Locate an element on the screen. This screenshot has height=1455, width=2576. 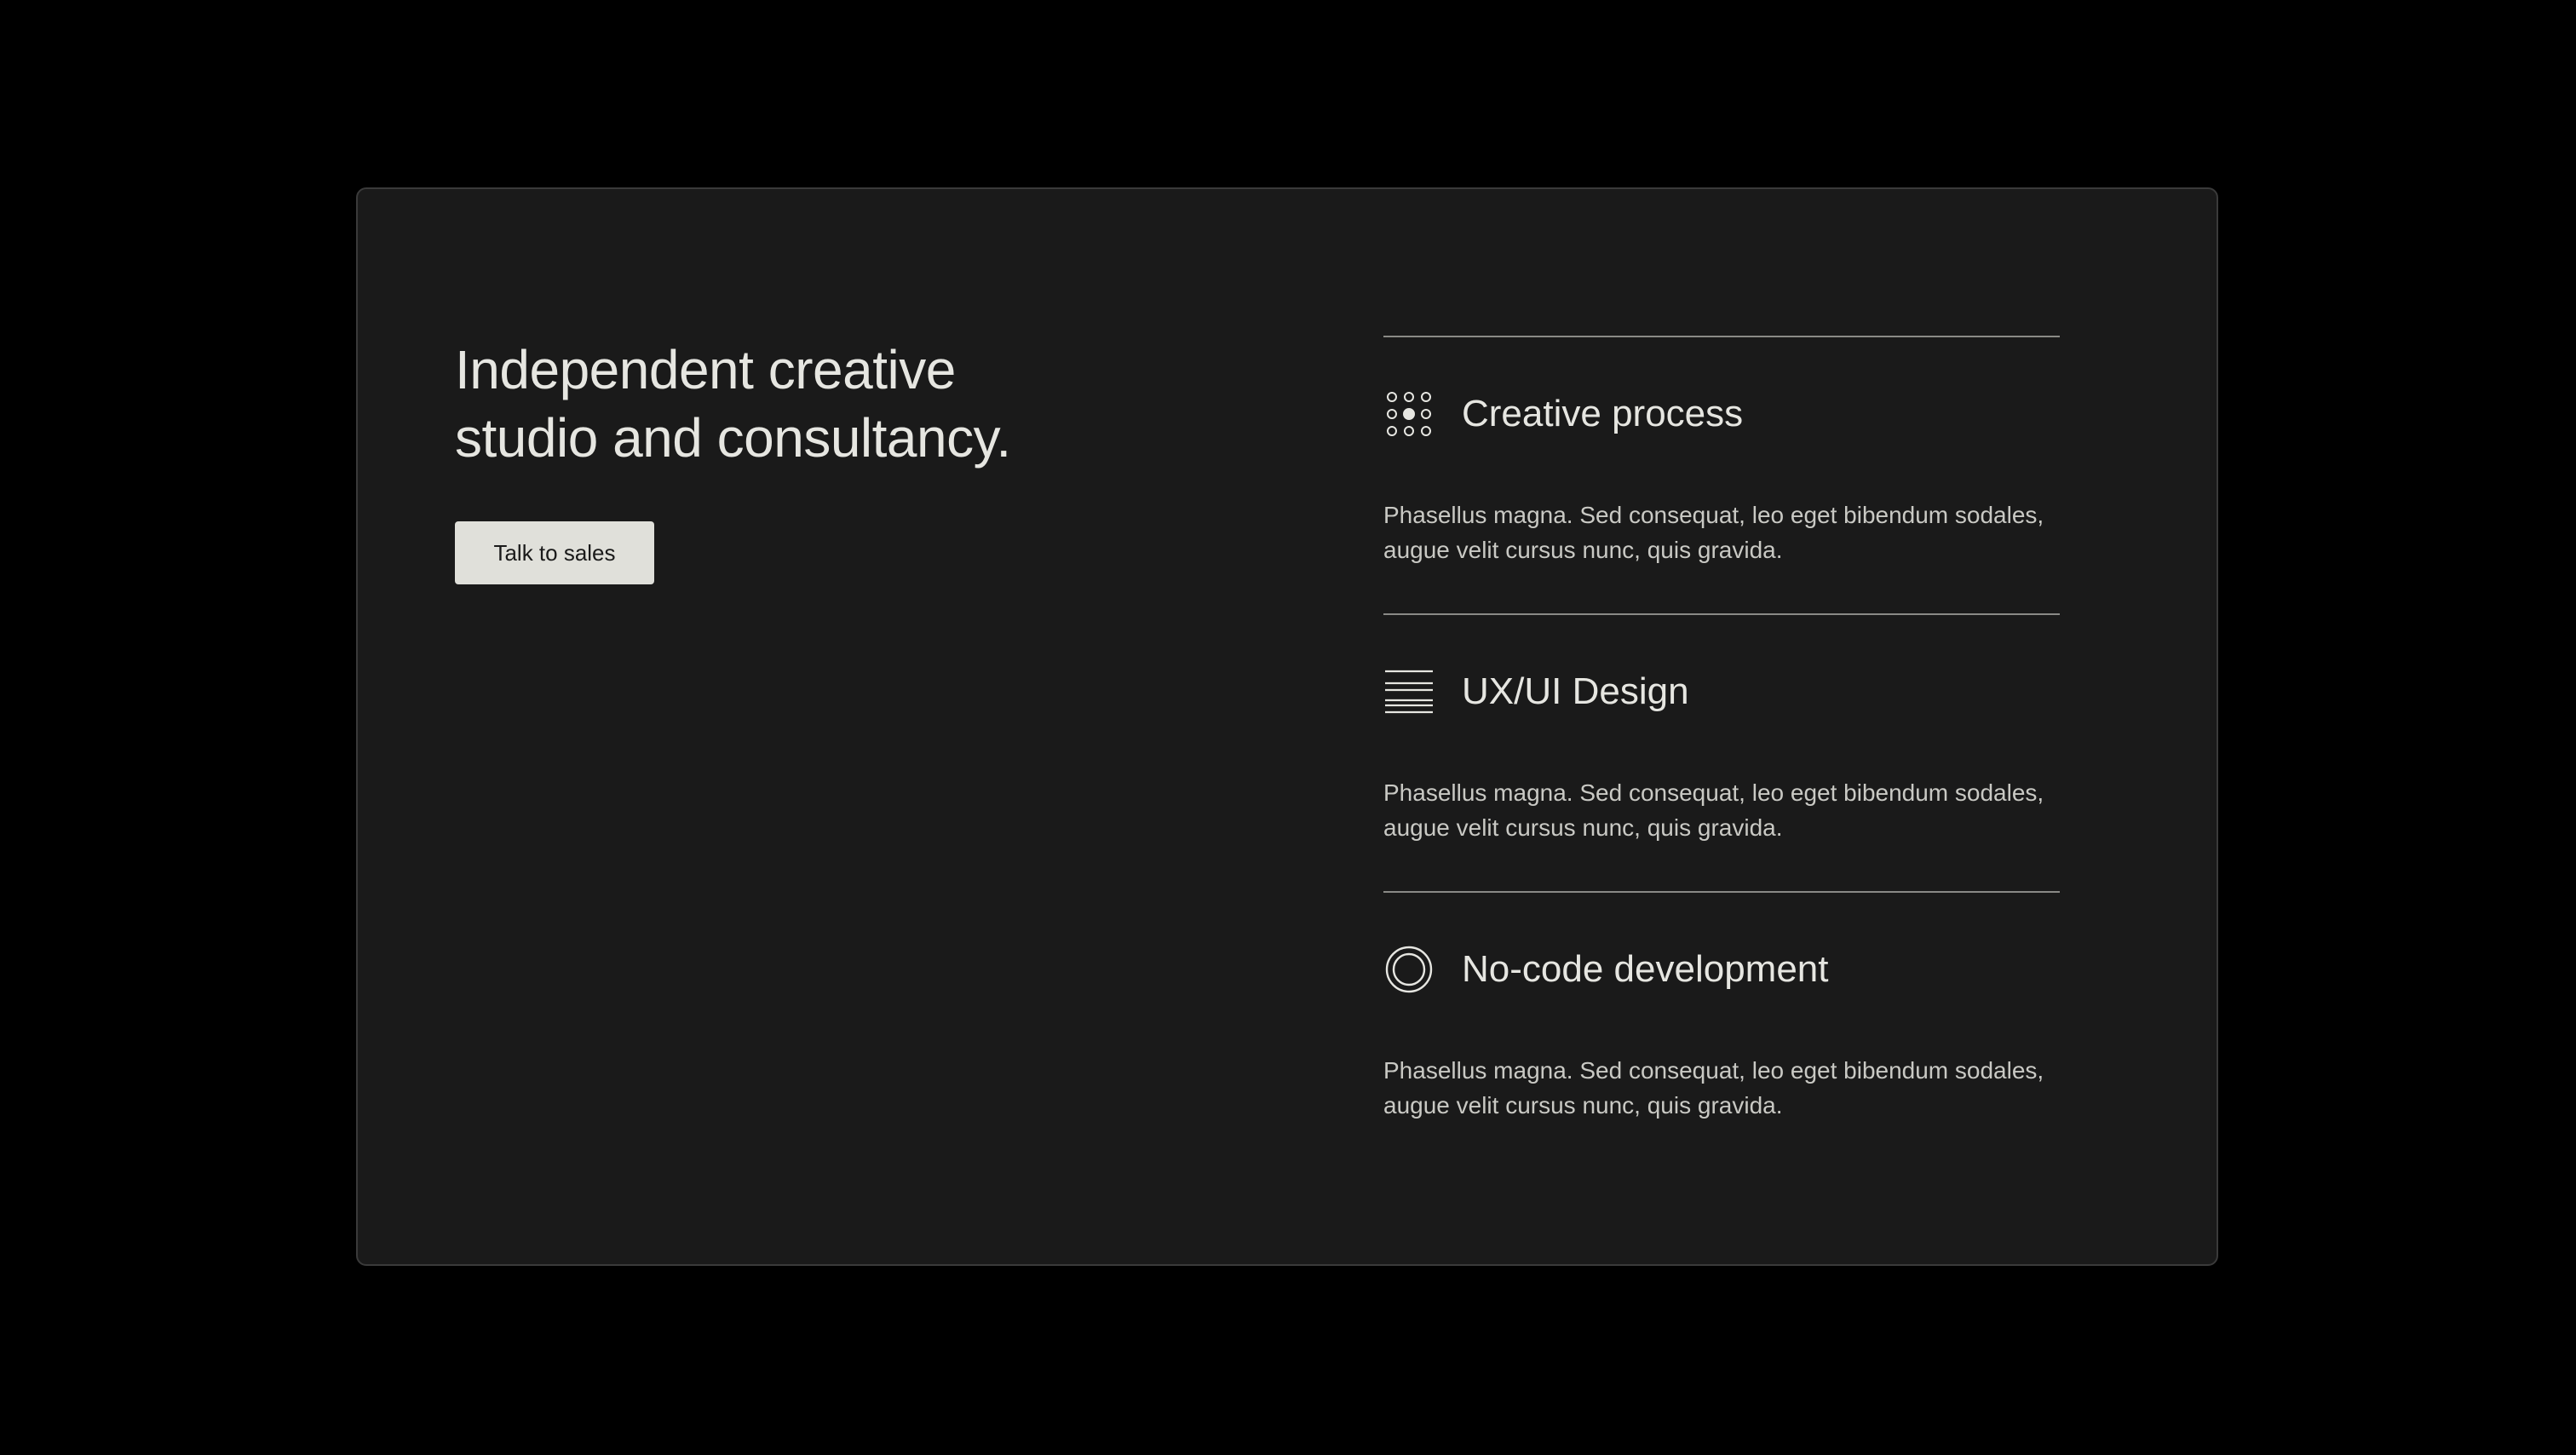
feature-header: No-code development is located at coordinates (1606, 969).